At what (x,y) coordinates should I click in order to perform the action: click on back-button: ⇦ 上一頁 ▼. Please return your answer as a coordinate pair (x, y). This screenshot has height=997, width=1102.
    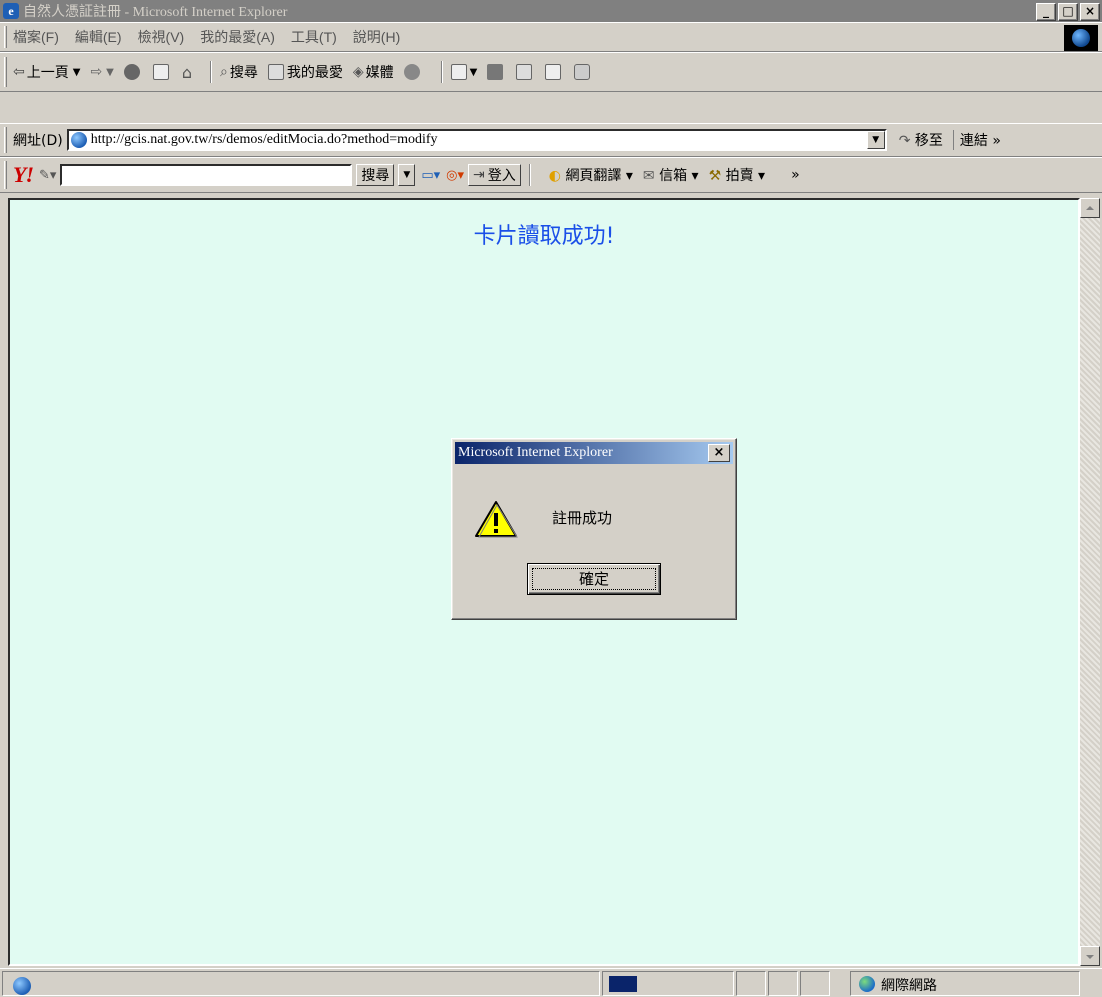
    Looking at the image, I should click on (46, 72).